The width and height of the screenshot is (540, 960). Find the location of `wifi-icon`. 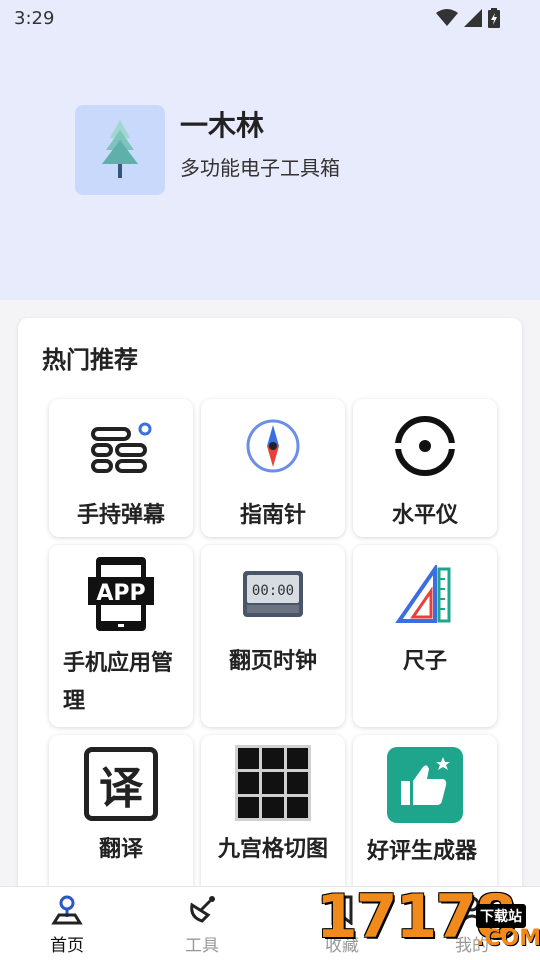

wifi-icon is located at coordinates (447, 17).